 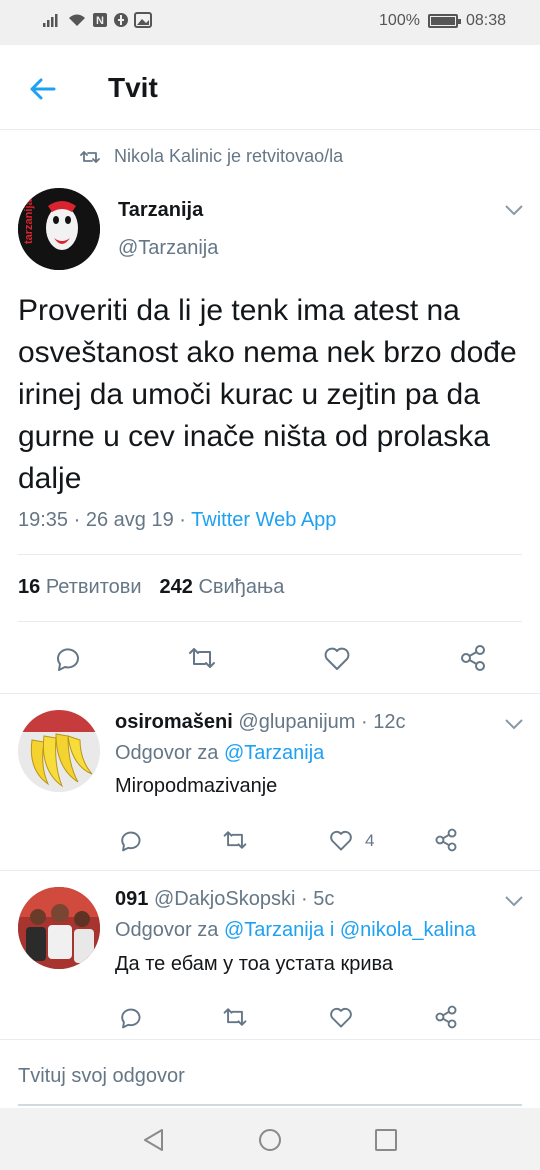 I want to click on tweet-meta: 19:35 · 26 avg 19 · Twitter Web App, so click(x=177, y=520).